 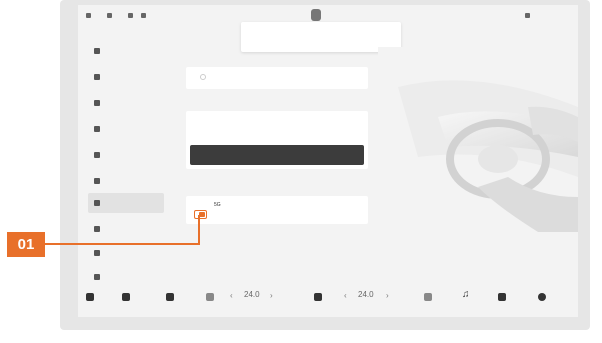 What do you see at coordinates (97, 253) in the screenshot?
I see `display-icon` at bounding box center [97, 253].